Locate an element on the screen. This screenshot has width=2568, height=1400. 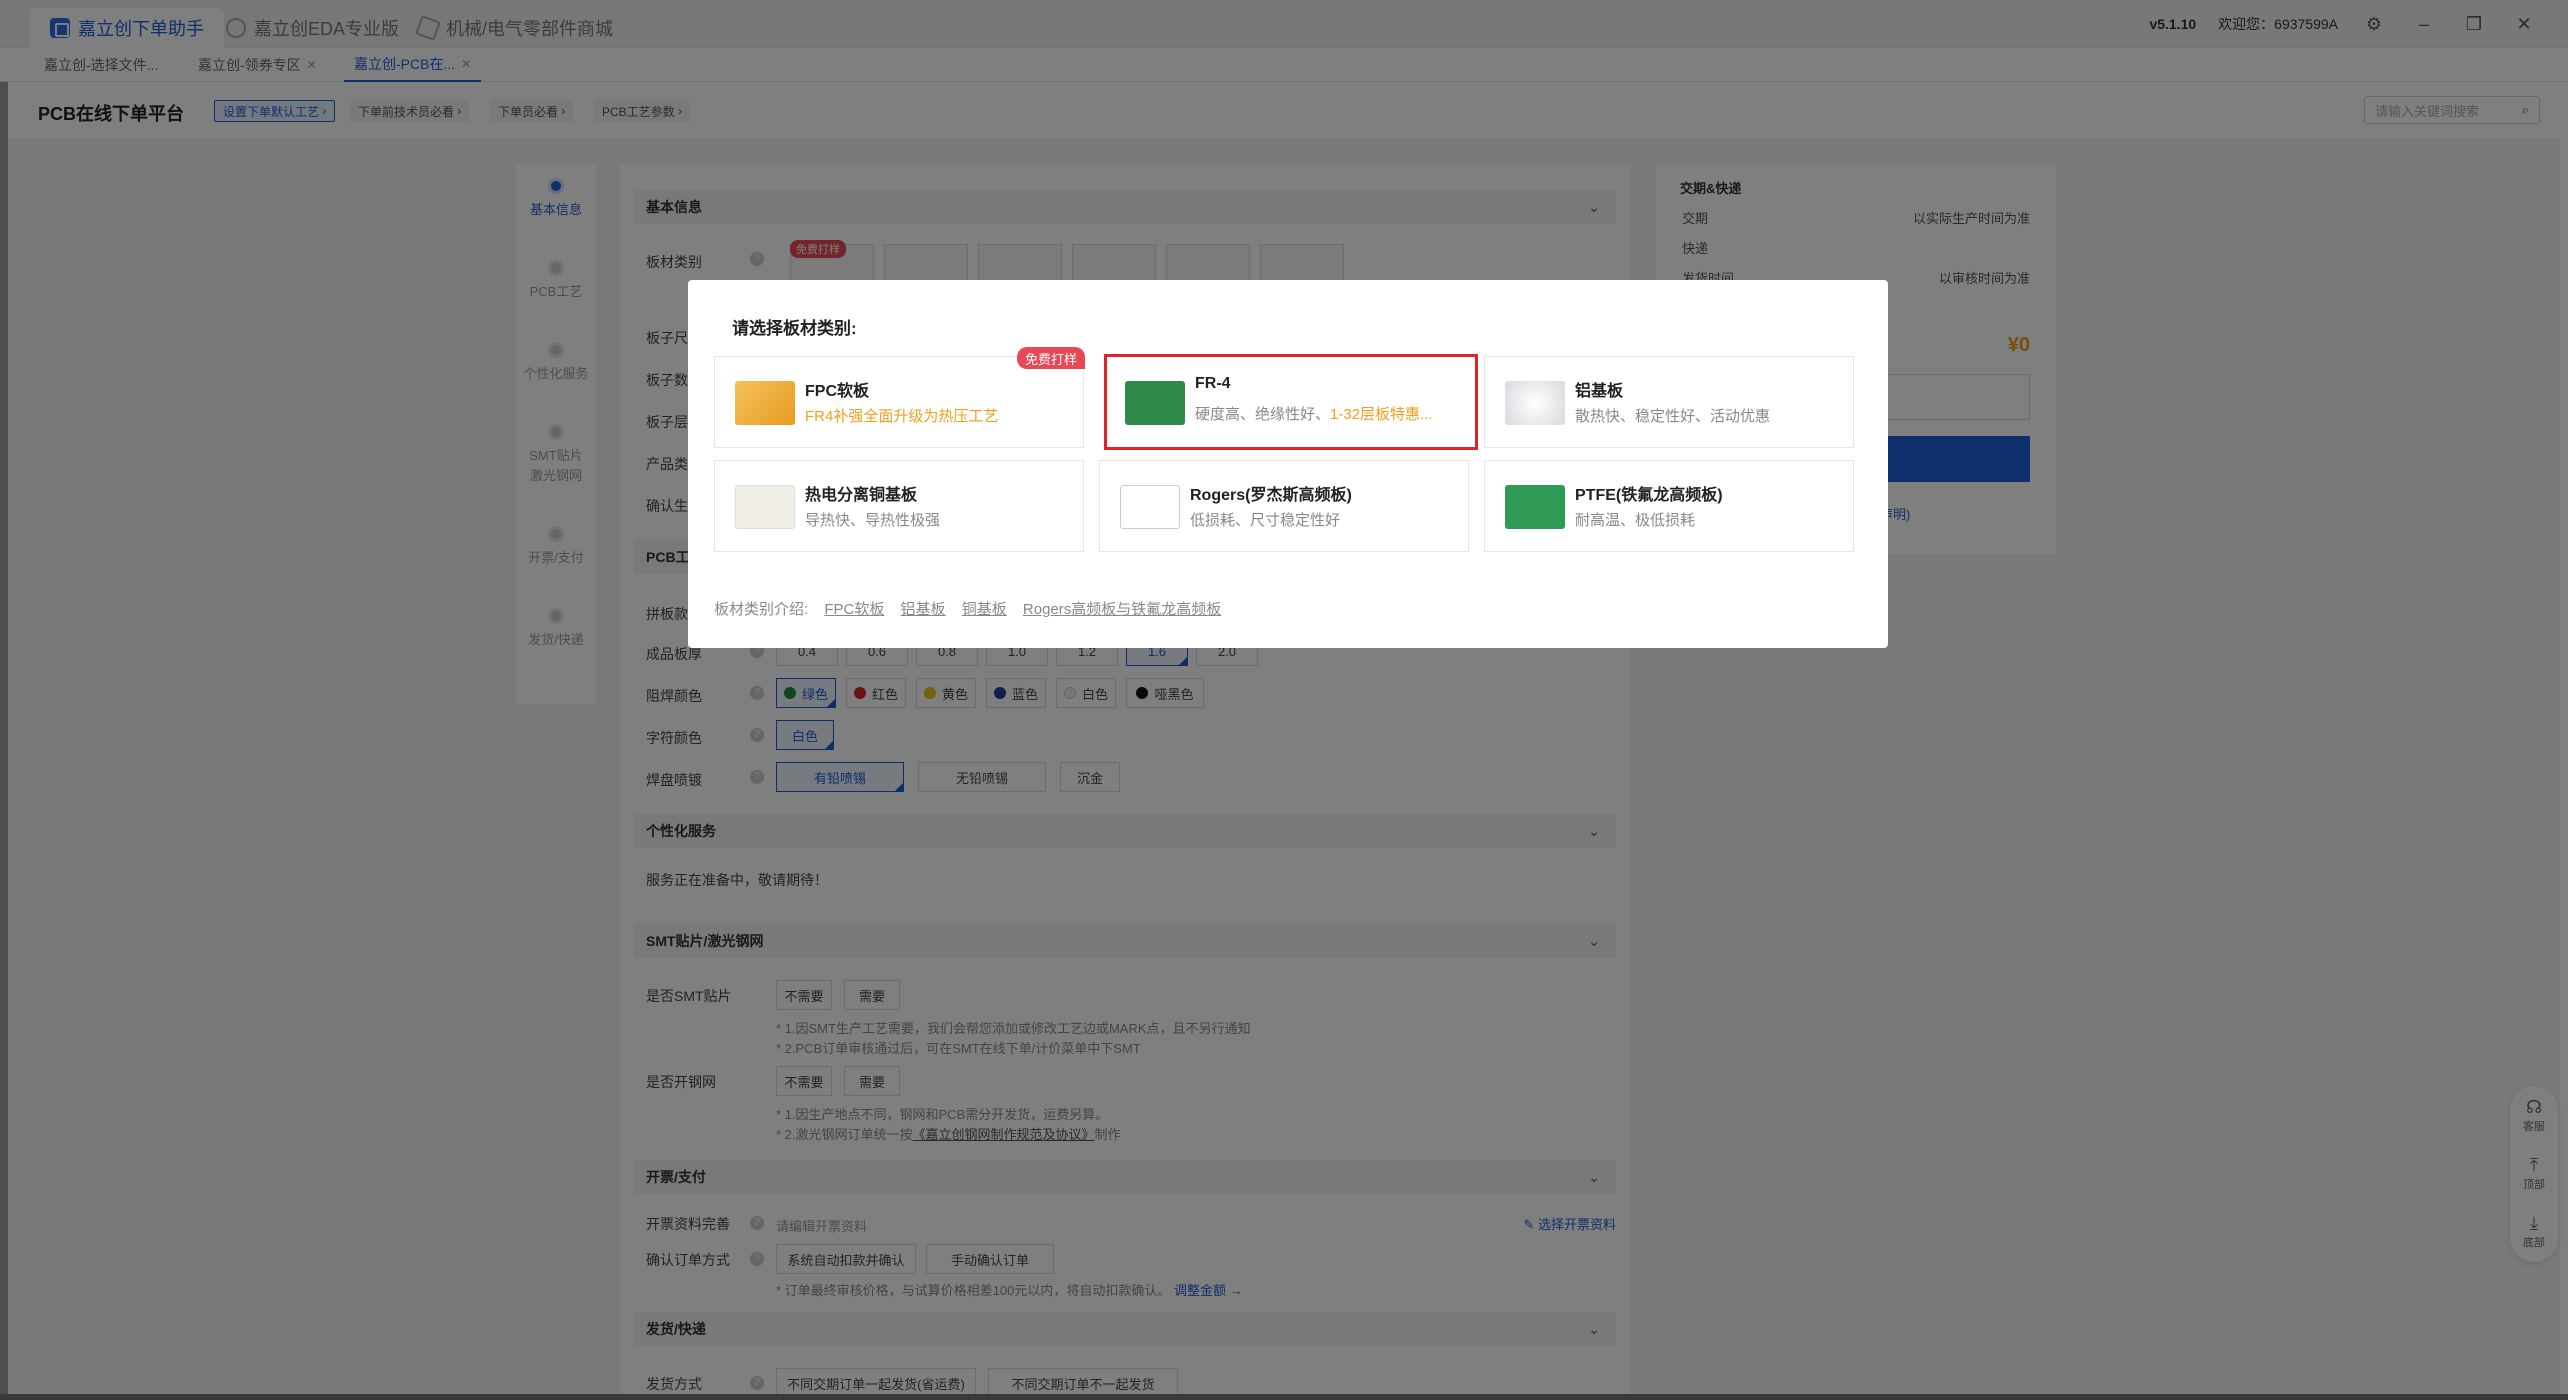
window-bottom-edge is located at coordinates (1284, 1397).